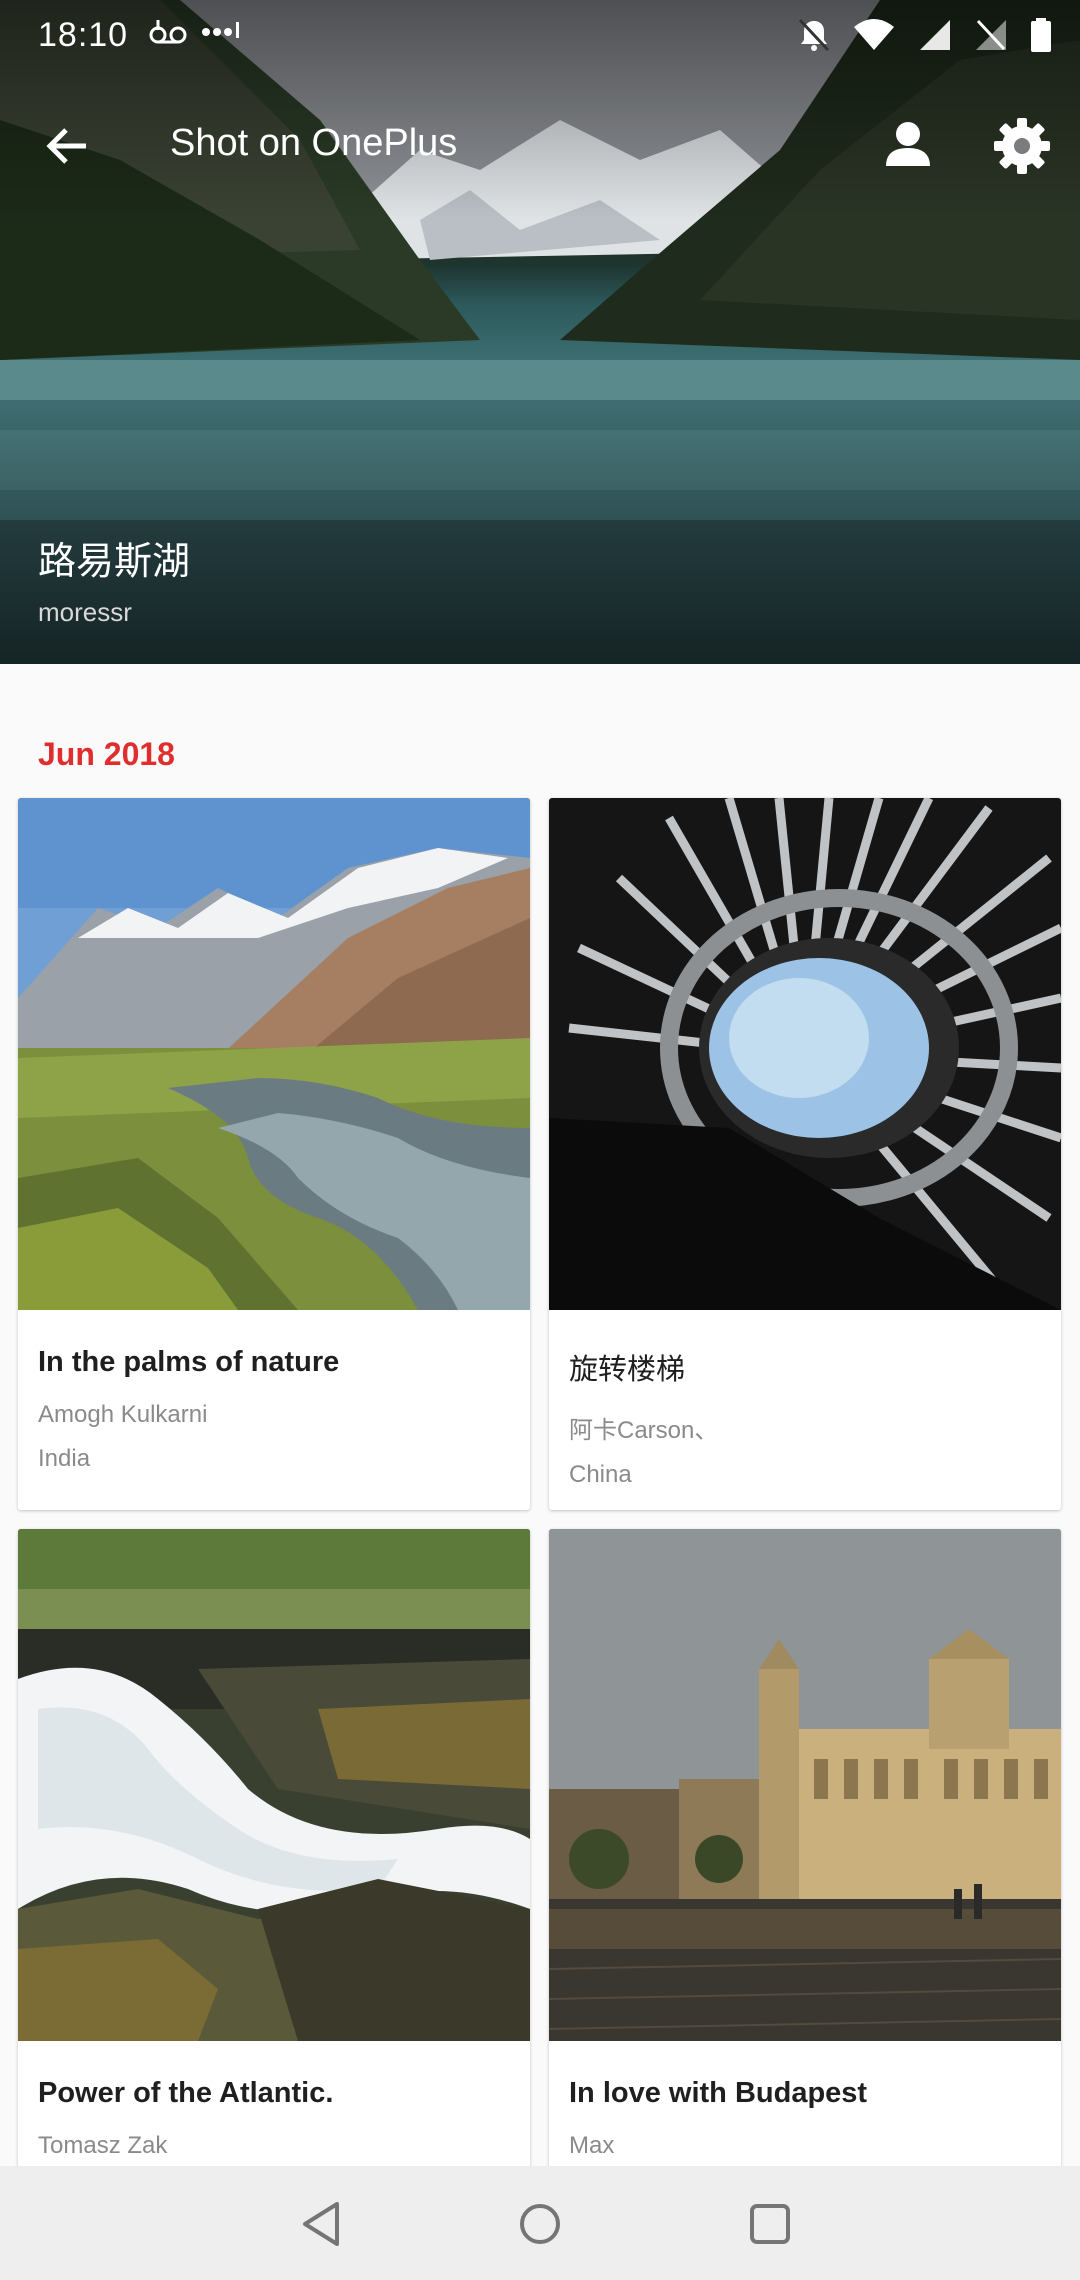 This screenshot has width=1080, height=2280. What do you see at coordinates (85, 612) in the screenshot?
I see `hero-author: moressr` at bounding box center [85, 612].